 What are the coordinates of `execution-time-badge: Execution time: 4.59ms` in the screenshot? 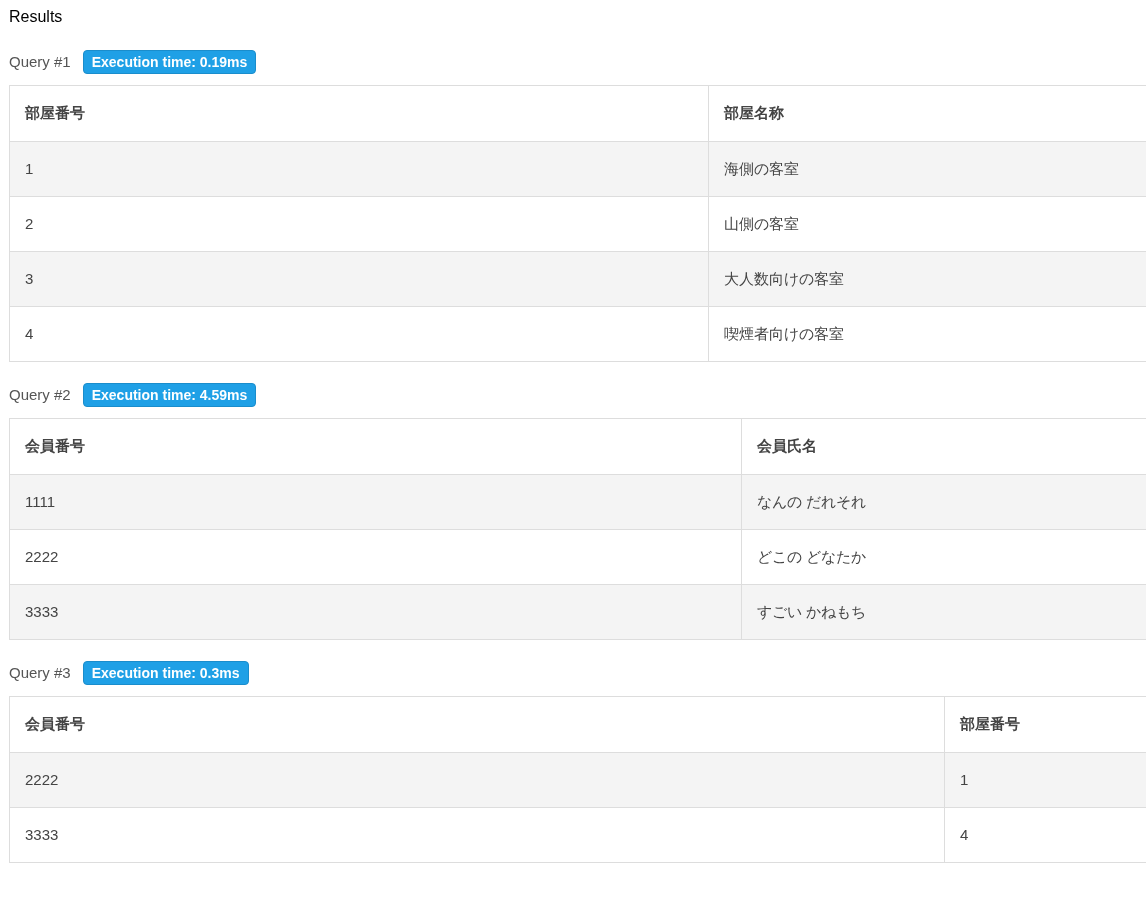 It's located at (169, 395).